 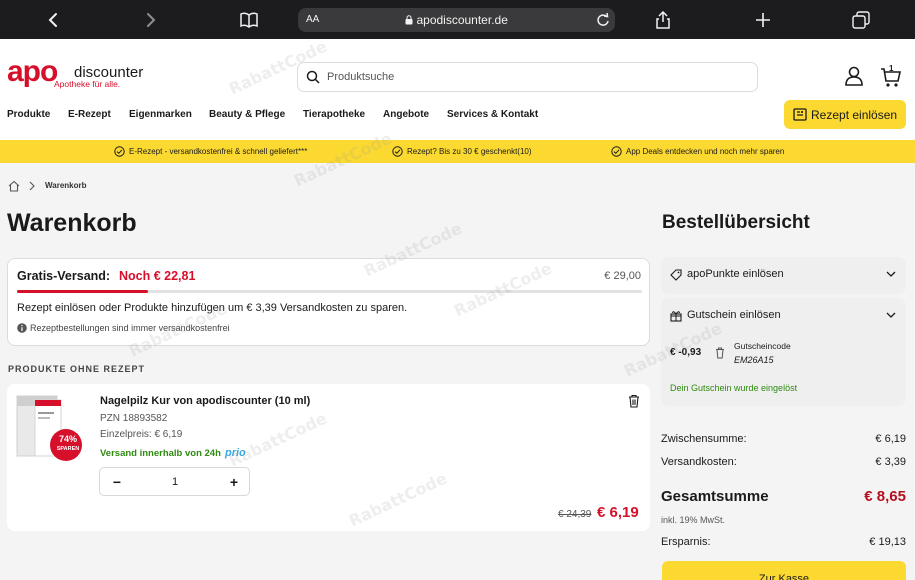 What do you see at coordinates (117, 482) in the screenshot?
I see `decrease-quantity-button: −` at bounding box center [117, 482].